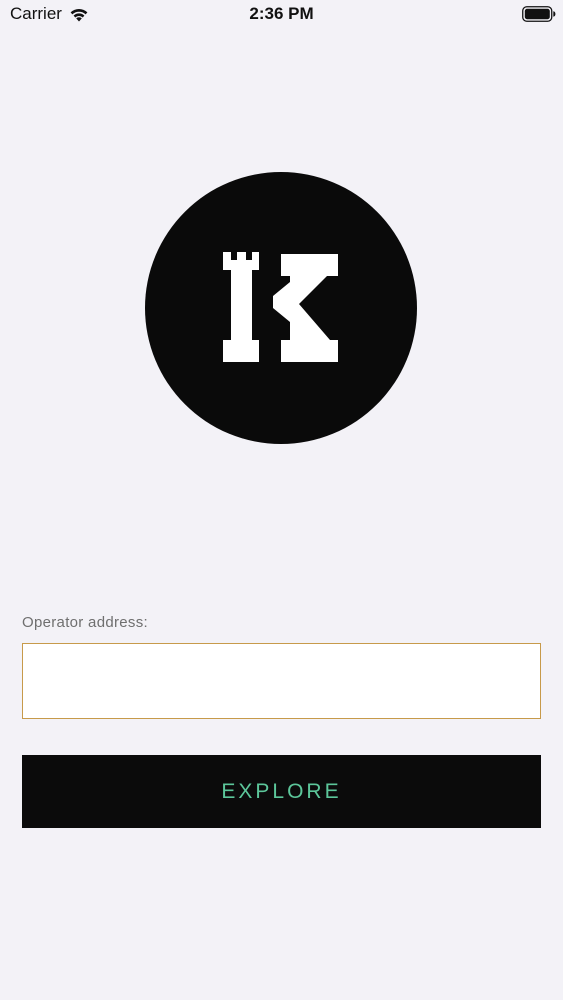 The height and width of the screenshot is (1000, 563). What do you see at coordinates (281, 308) in the screenshot?
I see `castle-k-logo` at bounding box center [281, 308].